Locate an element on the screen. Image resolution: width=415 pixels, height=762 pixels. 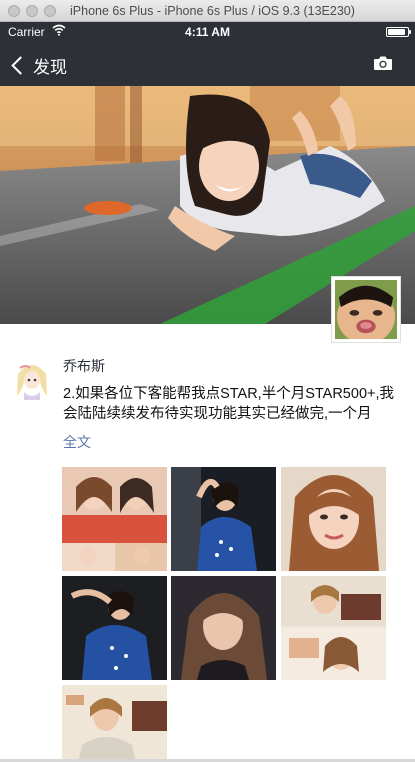
camera-icon is located at coordinates (383, 63).